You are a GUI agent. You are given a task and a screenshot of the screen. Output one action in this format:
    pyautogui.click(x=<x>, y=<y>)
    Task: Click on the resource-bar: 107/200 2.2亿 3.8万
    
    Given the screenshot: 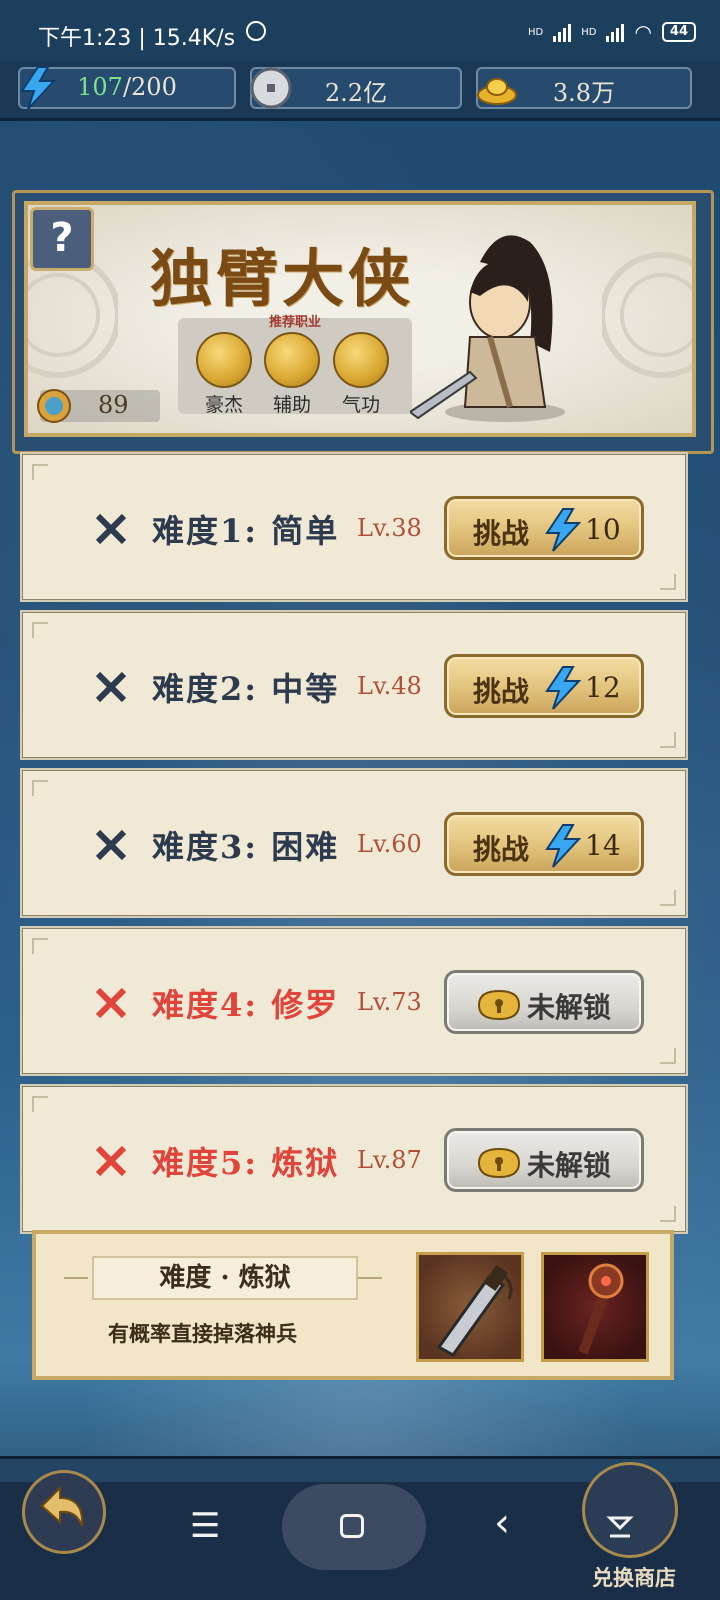 What is the action you would take?
    pyautogui.click(x=360, y=91)
    